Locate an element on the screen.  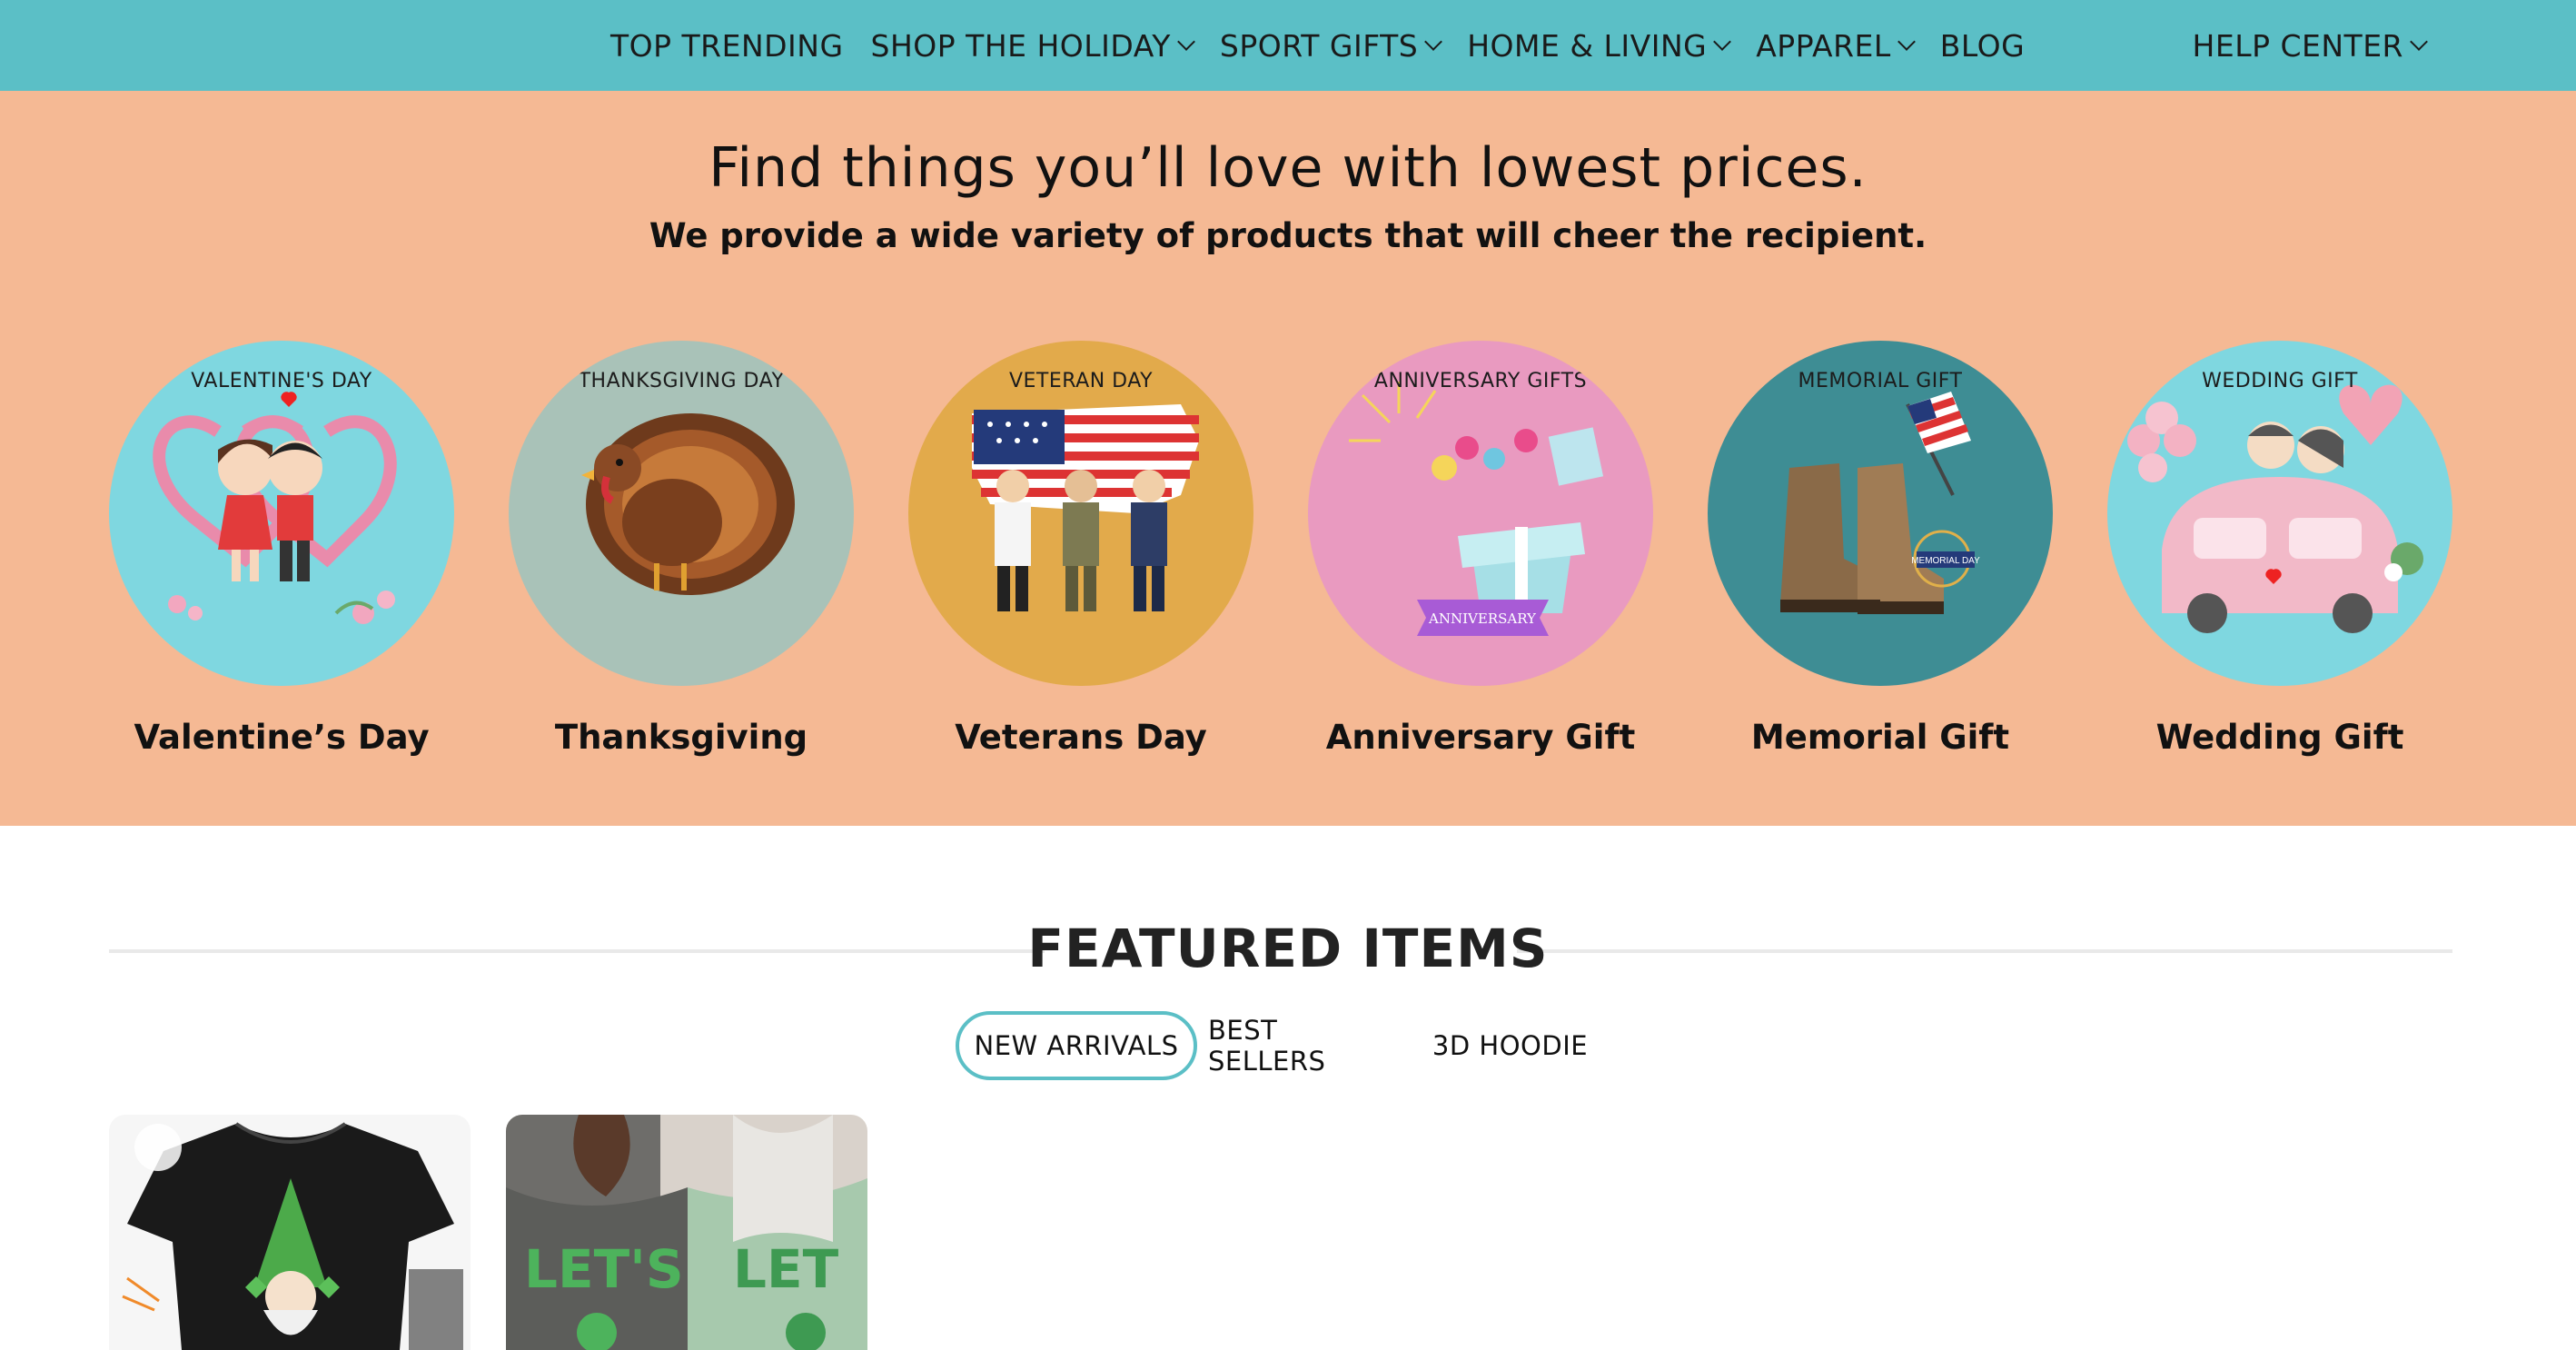
wishlist-button is located at coordinates (158, 1148).